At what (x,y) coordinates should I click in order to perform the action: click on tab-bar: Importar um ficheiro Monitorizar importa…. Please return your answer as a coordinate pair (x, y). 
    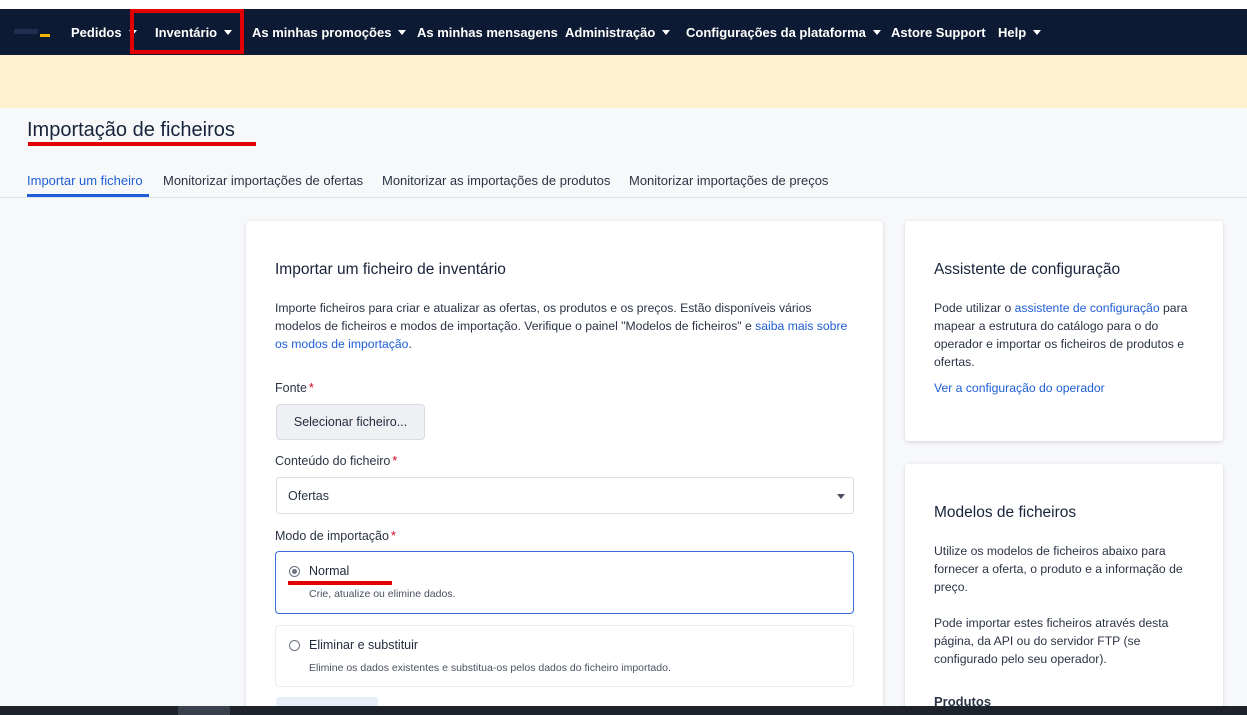
    Looking at the image, I should click on (623, 181).